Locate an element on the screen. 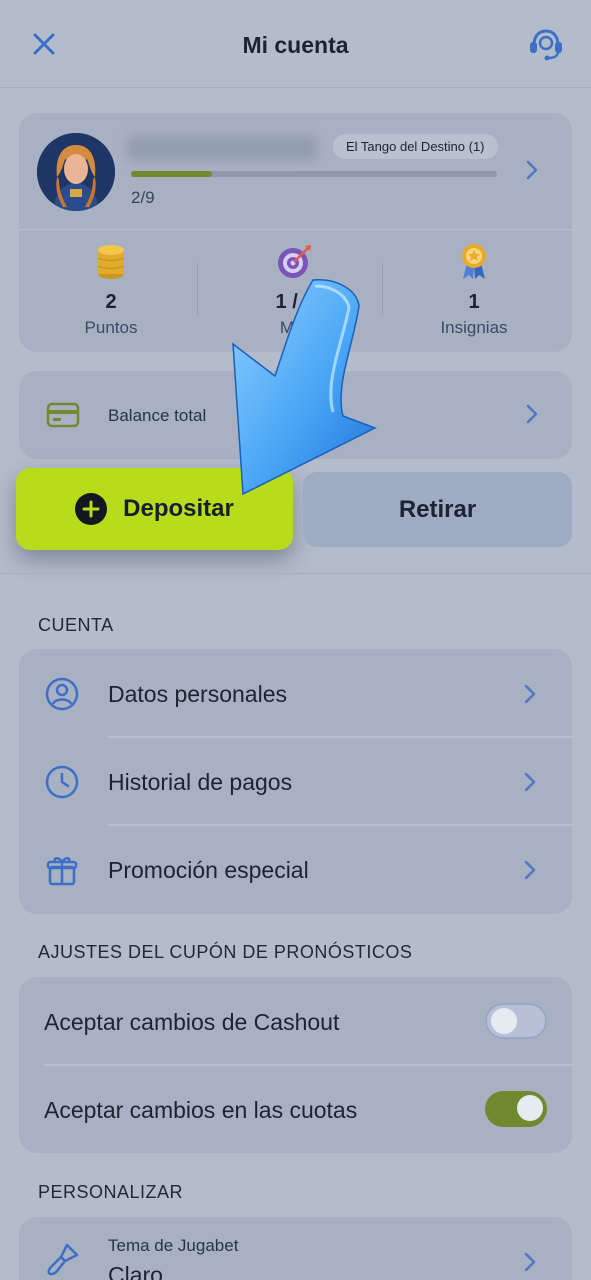 The width and height of the screenshot is (591, 1280). menu-item-payment-history: Historial de pagos is located at coordinates (295, 781).